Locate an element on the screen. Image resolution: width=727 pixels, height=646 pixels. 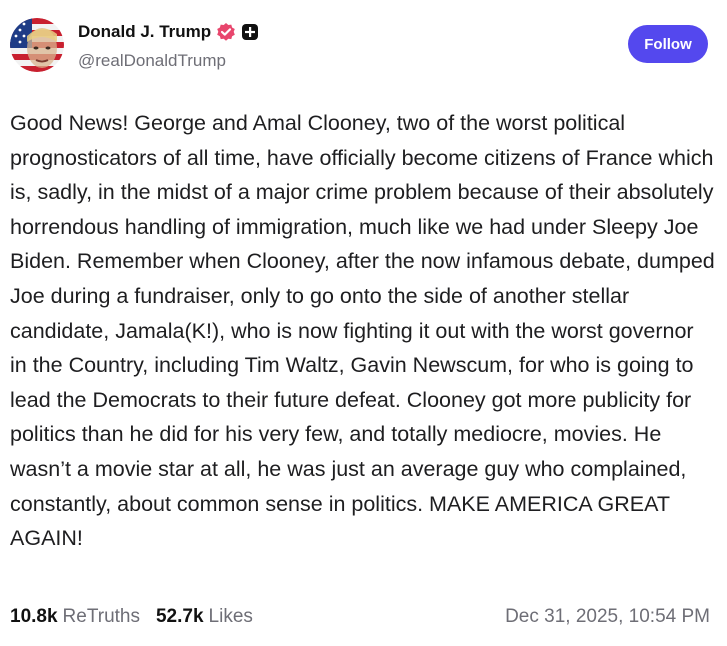
plus-badge-icon is located at coordinates (250, 32).